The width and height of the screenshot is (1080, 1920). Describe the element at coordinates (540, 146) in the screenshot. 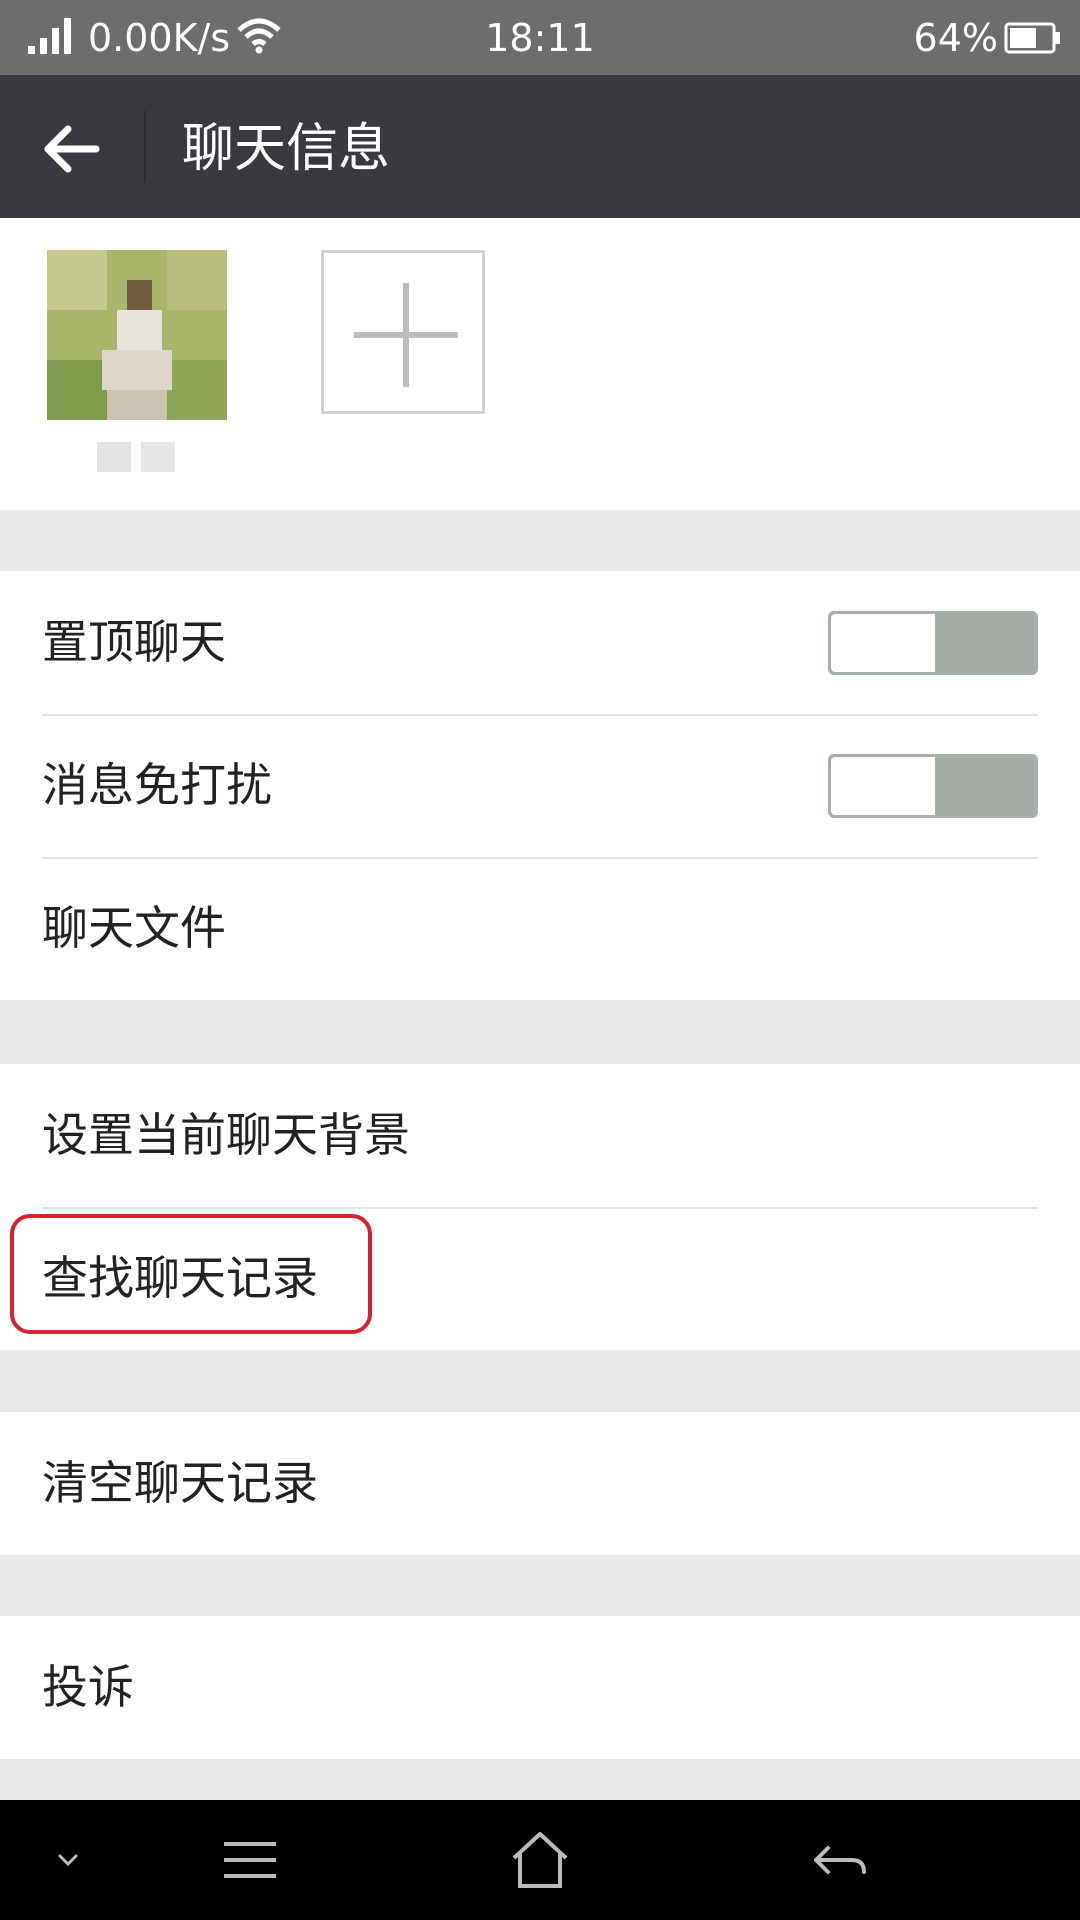

I see `title-bar: 聊天信息` at that location.